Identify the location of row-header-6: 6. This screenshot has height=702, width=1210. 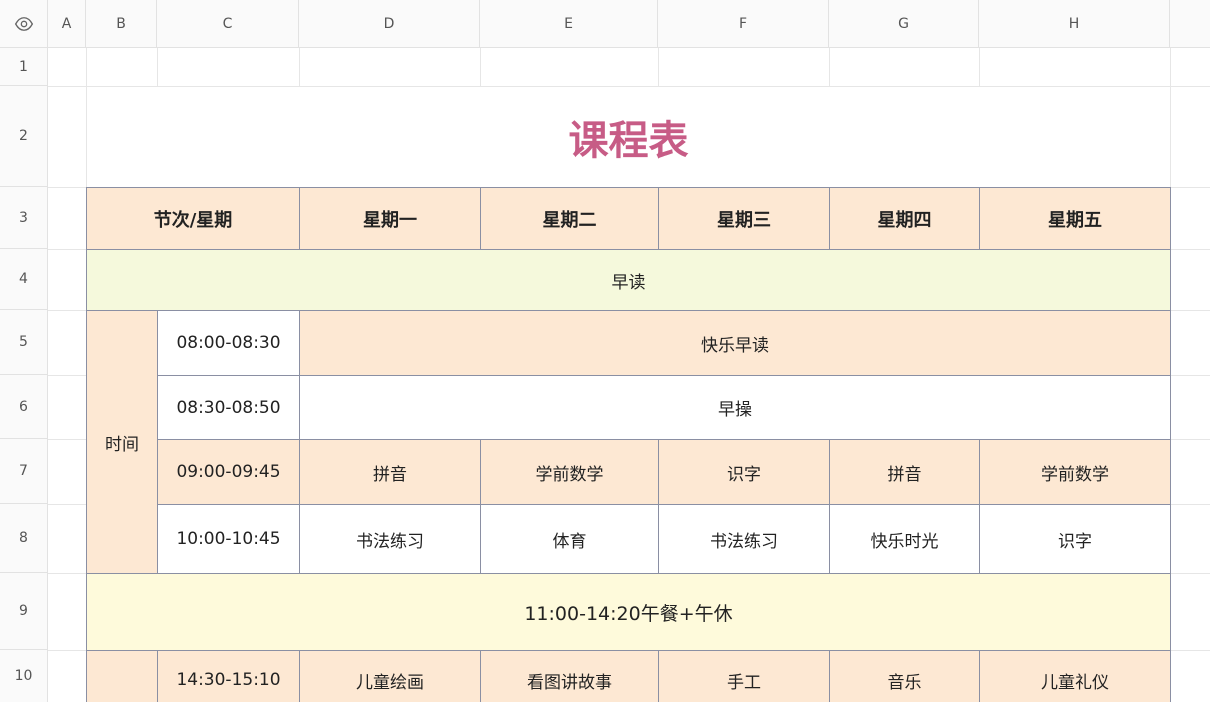
(24, 407).